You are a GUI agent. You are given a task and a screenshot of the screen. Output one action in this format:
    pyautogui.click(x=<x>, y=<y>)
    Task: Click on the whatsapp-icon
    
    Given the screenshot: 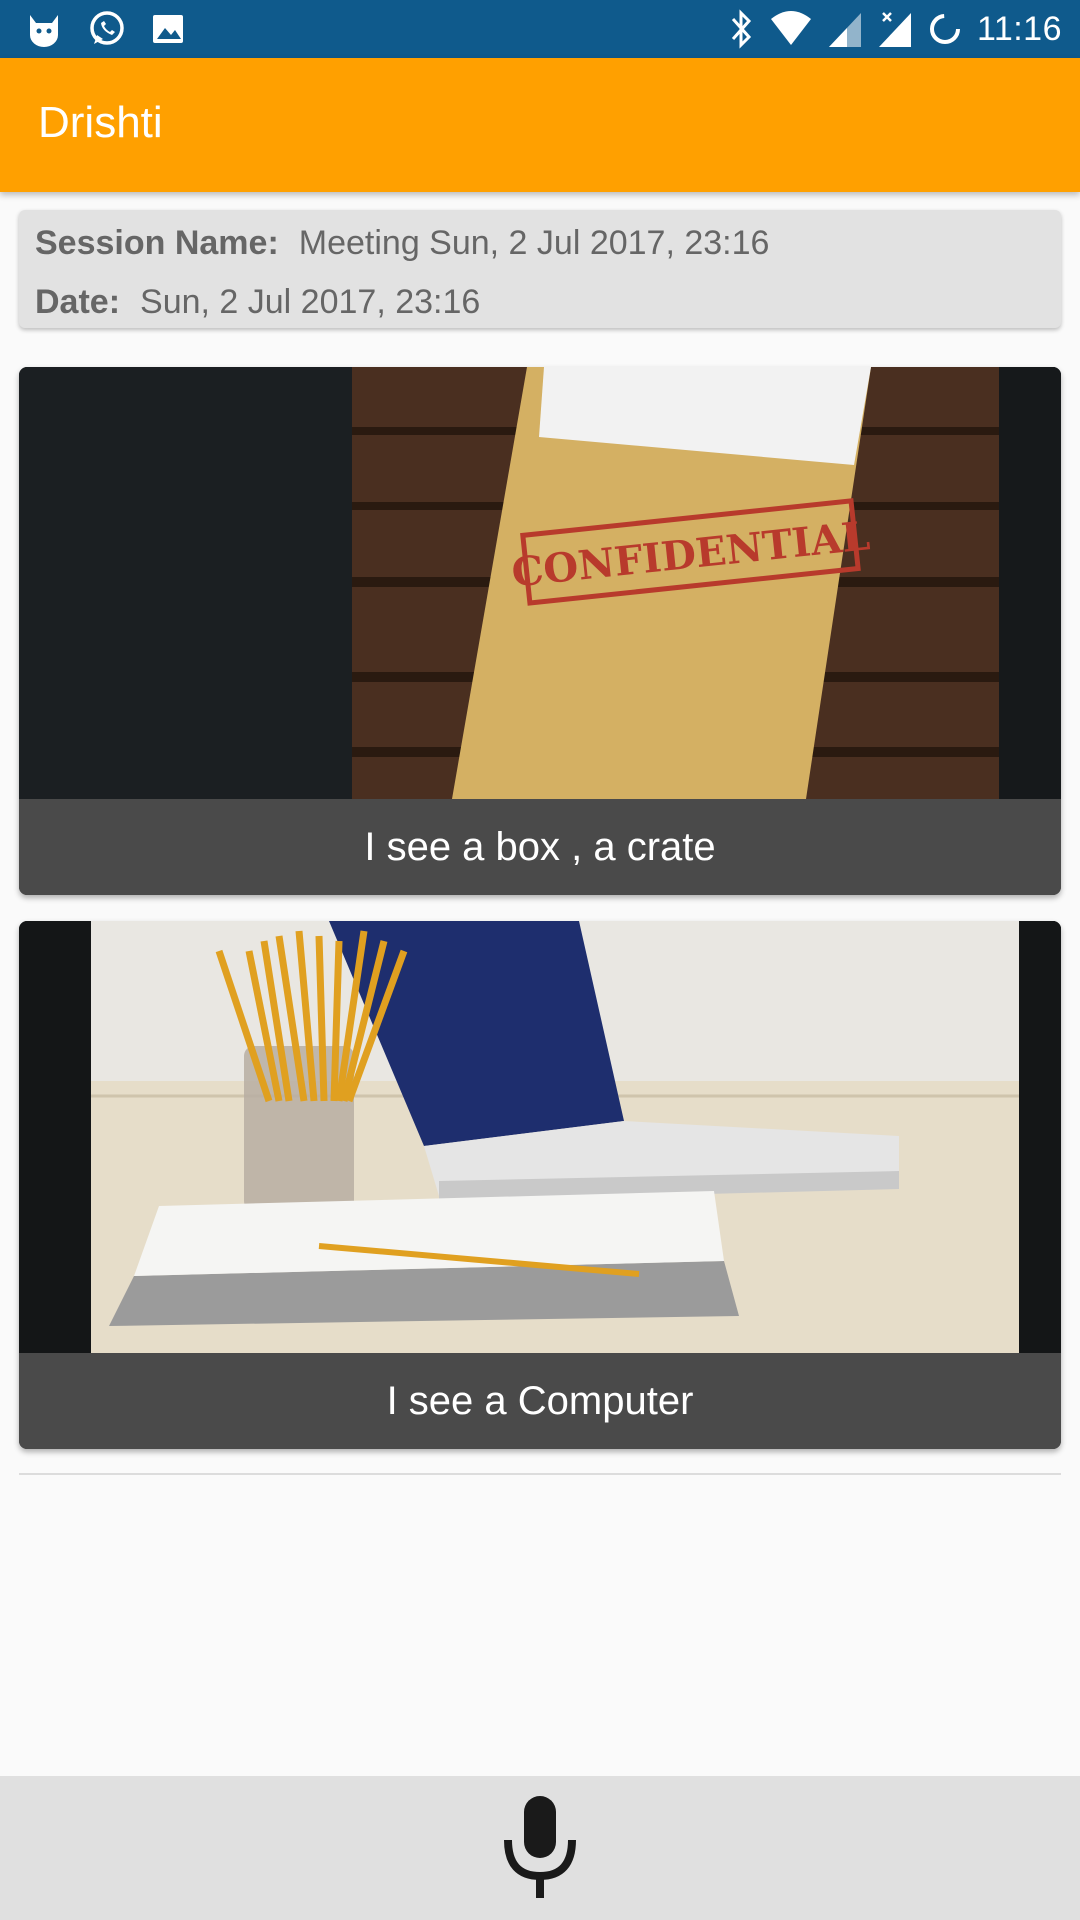 What is the action you would take?
    pyautogui.click(x=107, y=28)
    